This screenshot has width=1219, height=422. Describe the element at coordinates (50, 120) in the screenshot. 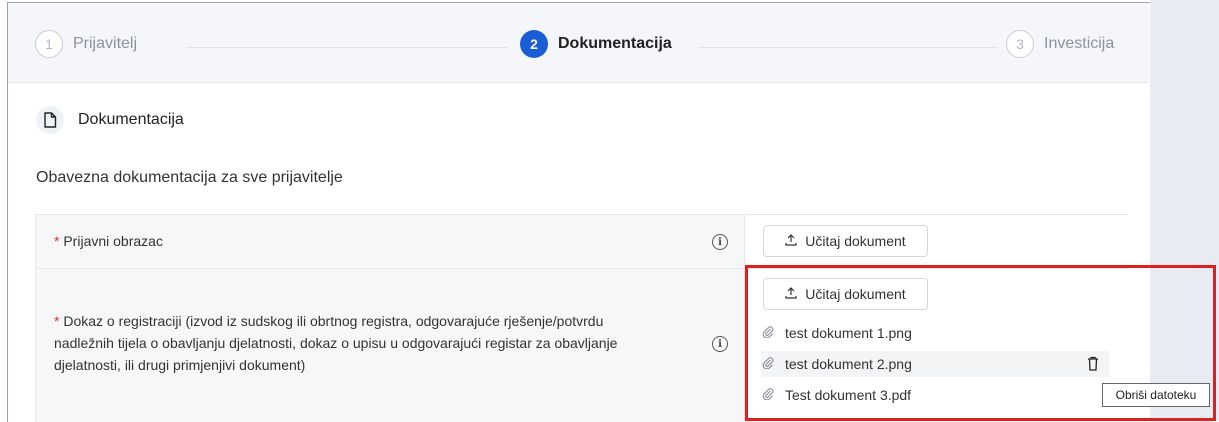

I see `document-icon` at that location.